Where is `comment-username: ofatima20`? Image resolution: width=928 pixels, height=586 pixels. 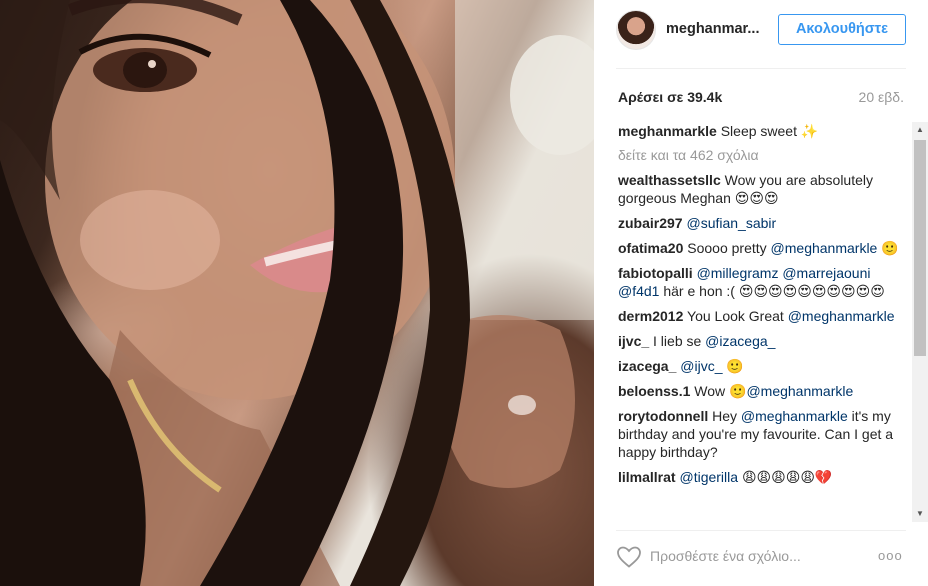
comment-username: ofatima20 is located at coordinates (650, 248).